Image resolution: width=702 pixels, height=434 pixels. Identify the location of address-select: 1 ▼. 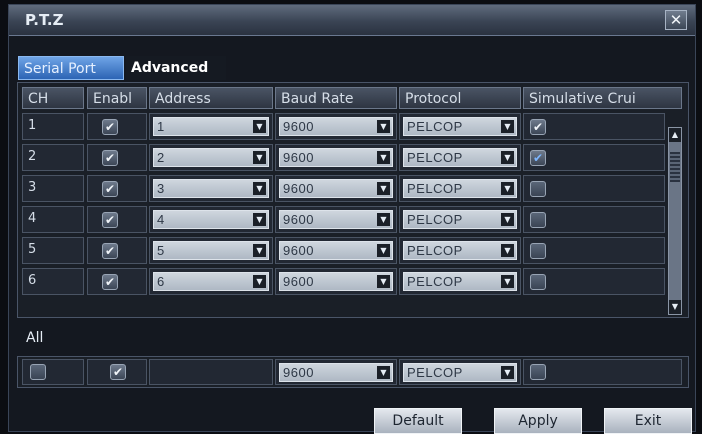
(211, 126).